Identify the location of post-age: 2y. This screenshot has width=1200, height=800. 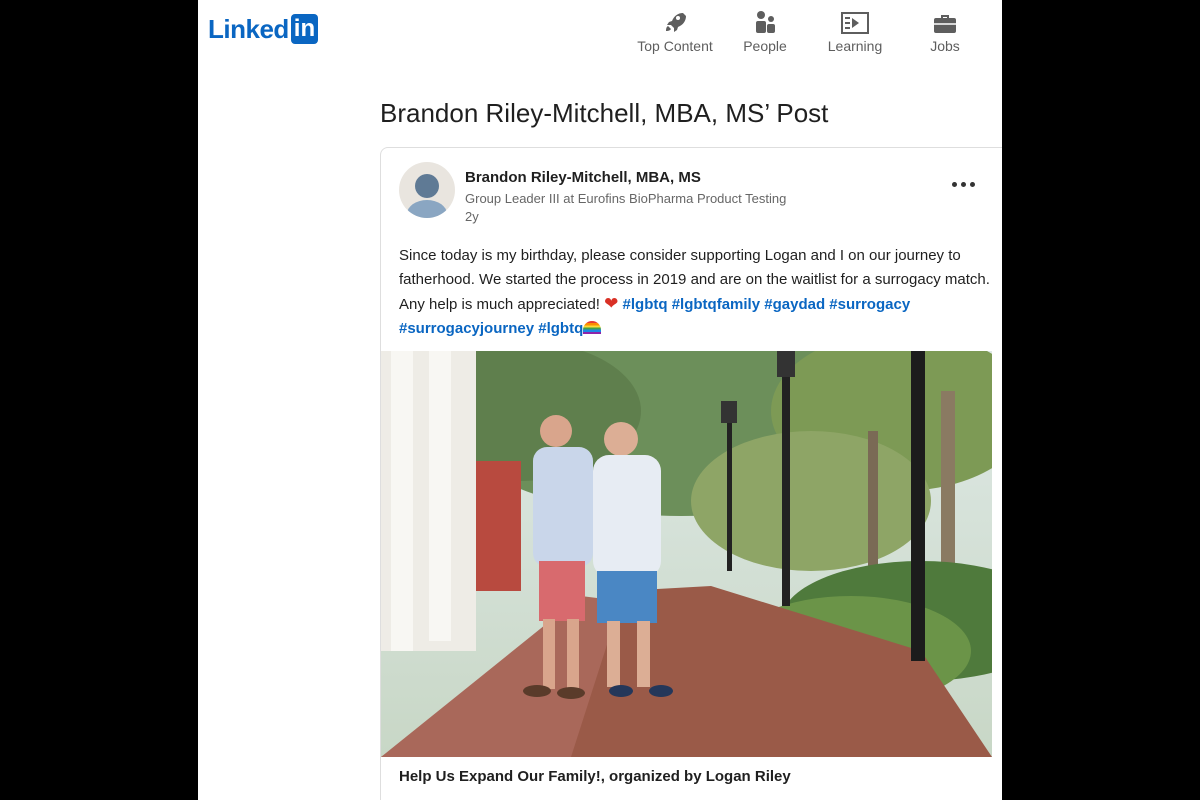
(472, 216).